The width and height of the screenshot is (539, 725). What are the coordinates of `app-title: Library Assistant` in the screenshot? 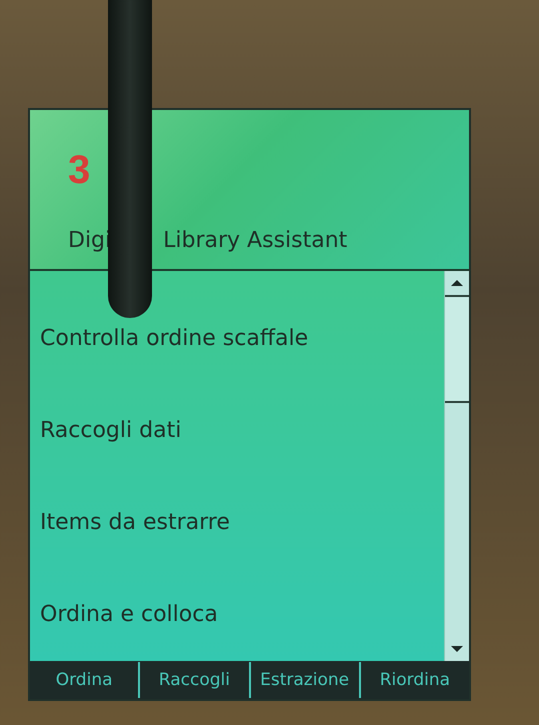 It's located at (255, 240).